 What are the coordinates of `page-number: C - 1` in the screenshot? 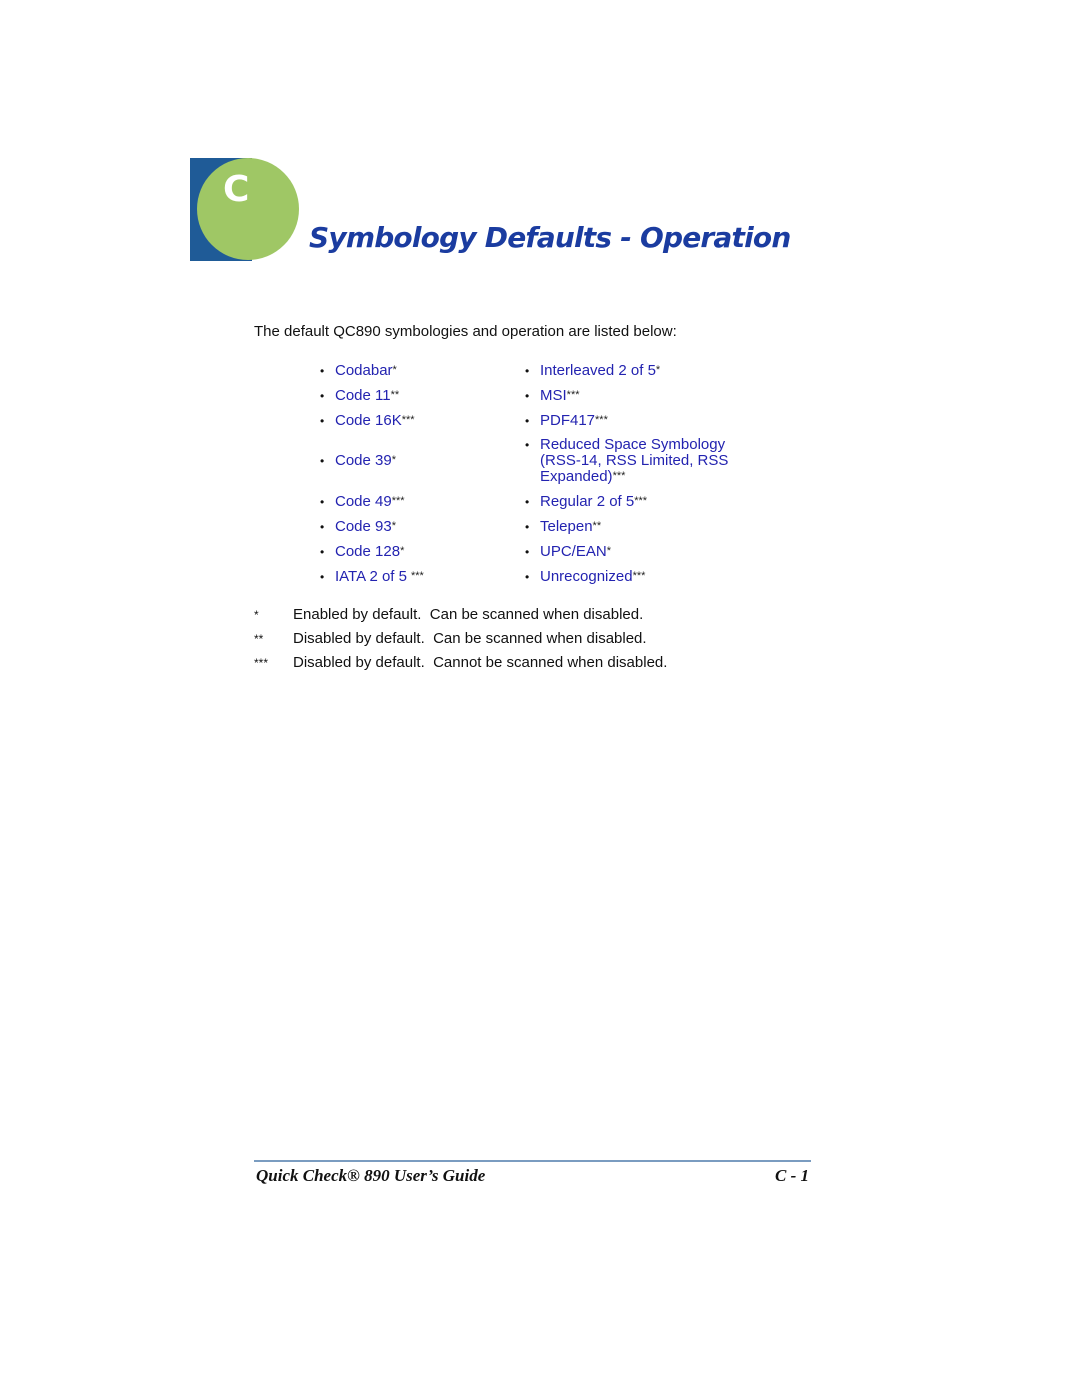 It's located at (792, 1175).